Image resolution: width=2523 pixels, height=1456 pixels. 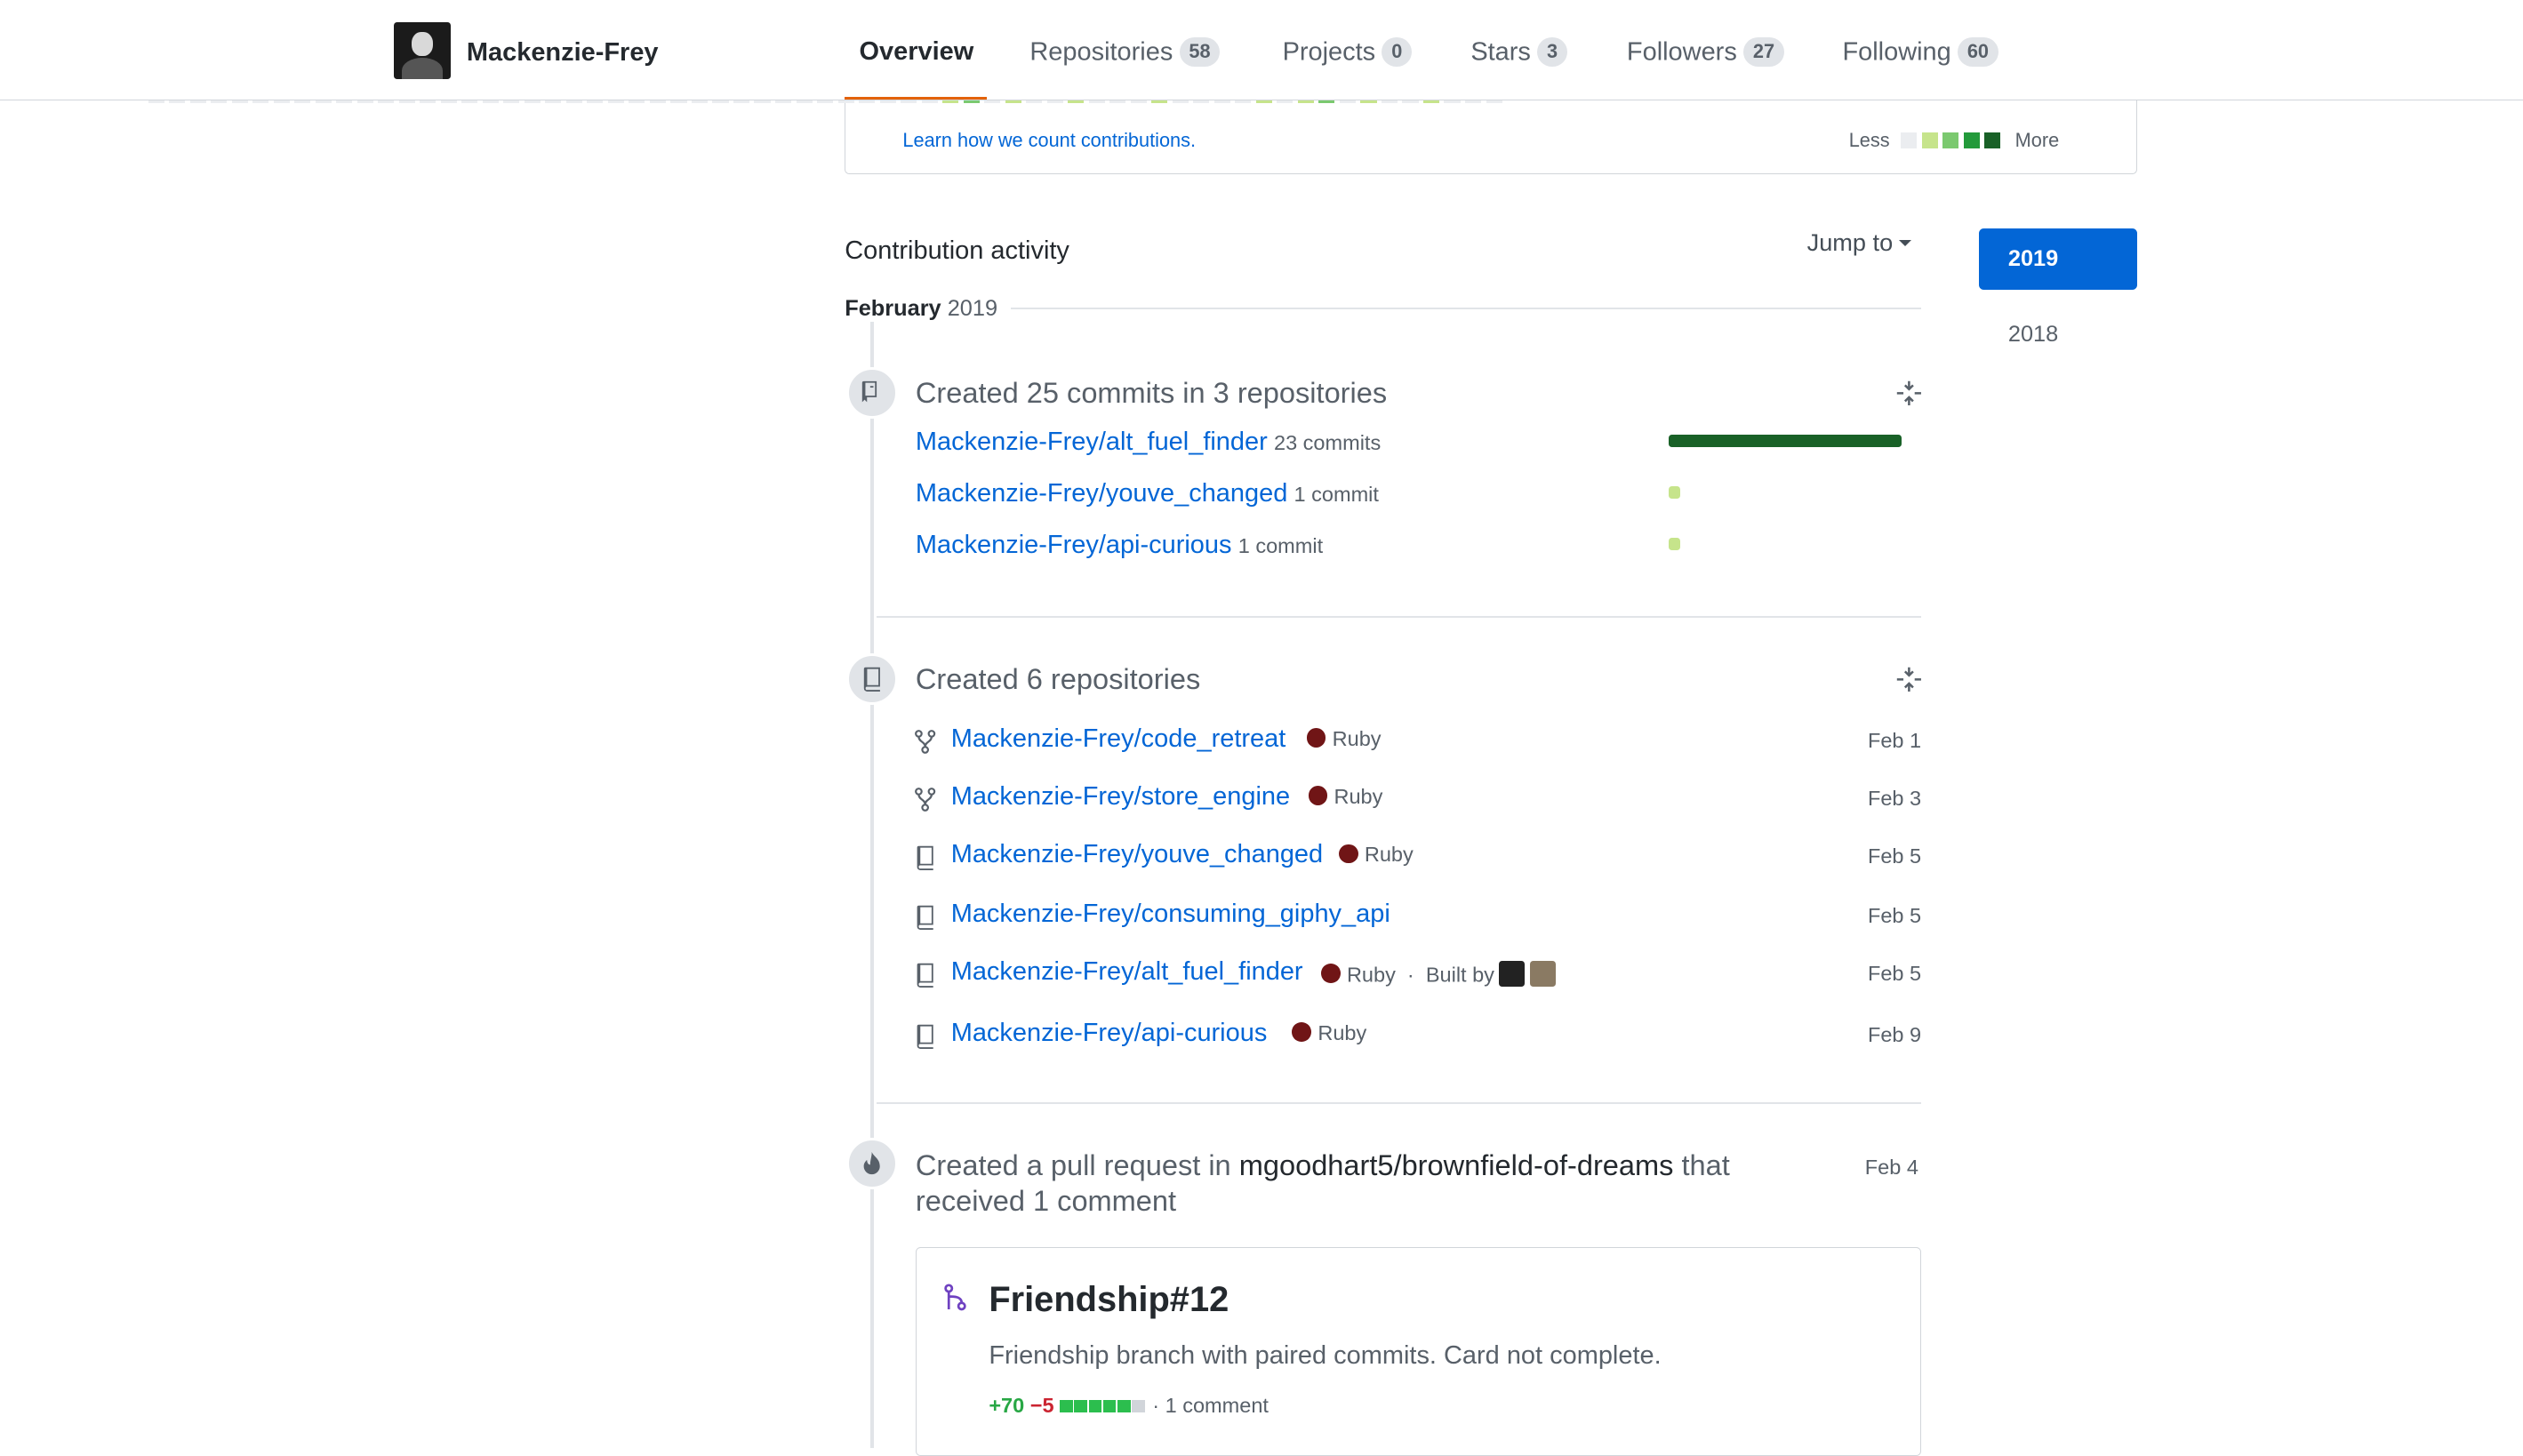 I want to click on learn-contributions-link: Learn how we count contributions., so click(x=1049, y=140).